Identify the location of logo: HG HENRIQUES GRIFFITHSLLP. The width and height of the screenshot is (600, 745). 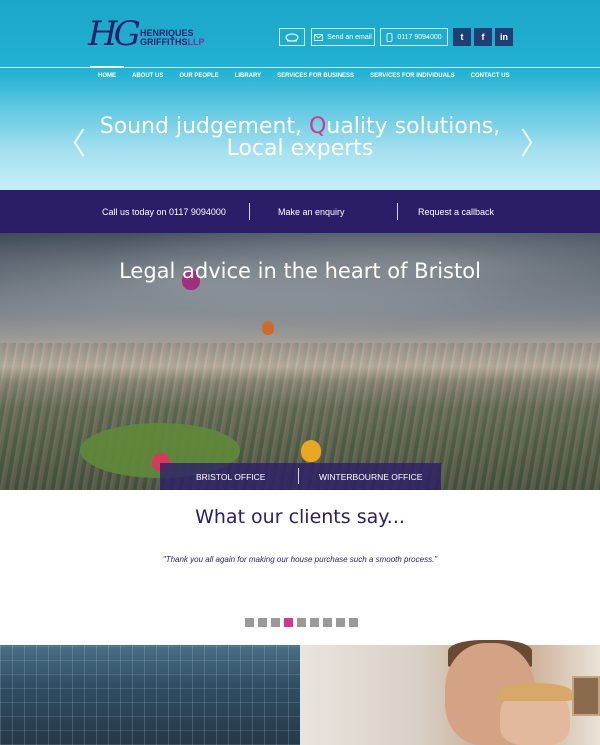
(158, 34).